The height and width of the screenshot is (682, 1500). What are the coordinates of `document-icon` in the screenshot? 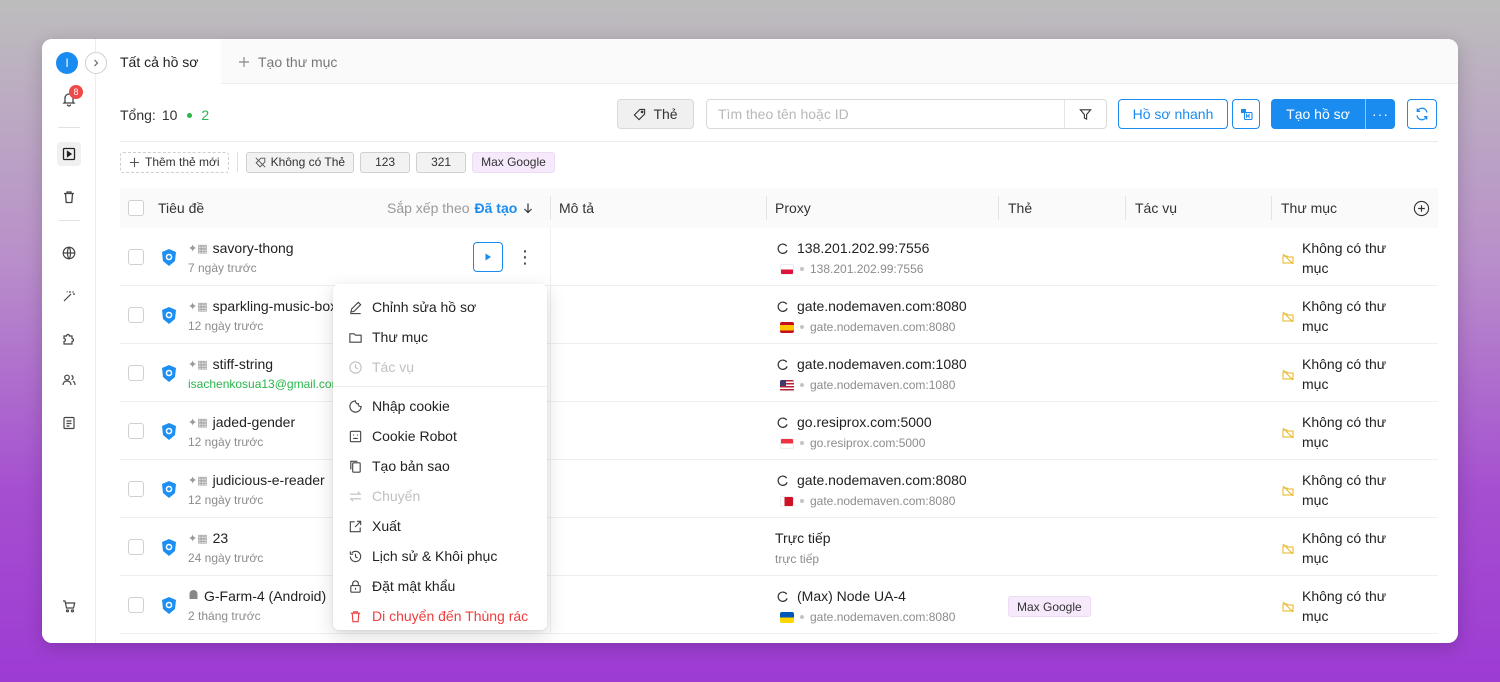 It's located at (69, 423).